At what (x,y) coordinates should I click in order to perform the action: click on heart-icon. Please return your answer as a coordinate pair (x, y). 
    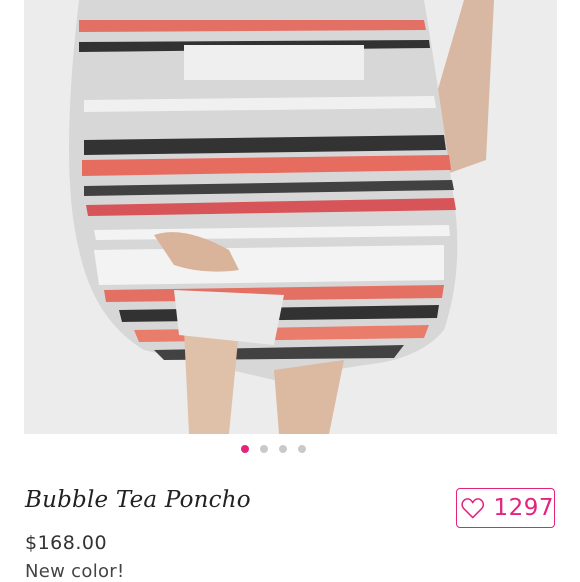
    Looking at the image, I should click on (473, 508).